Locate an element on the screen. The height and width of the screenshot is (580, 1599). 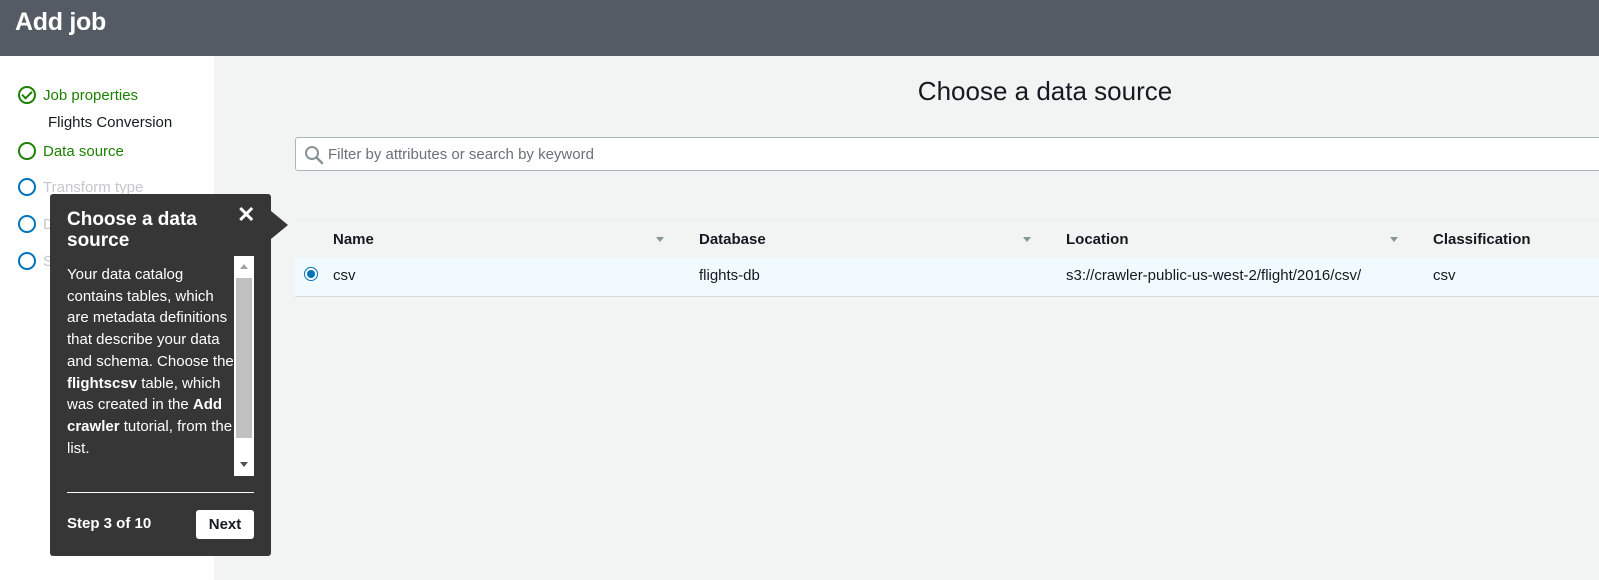
tooltip-bold-text: flightscsv is located at coordinates (102, 383).